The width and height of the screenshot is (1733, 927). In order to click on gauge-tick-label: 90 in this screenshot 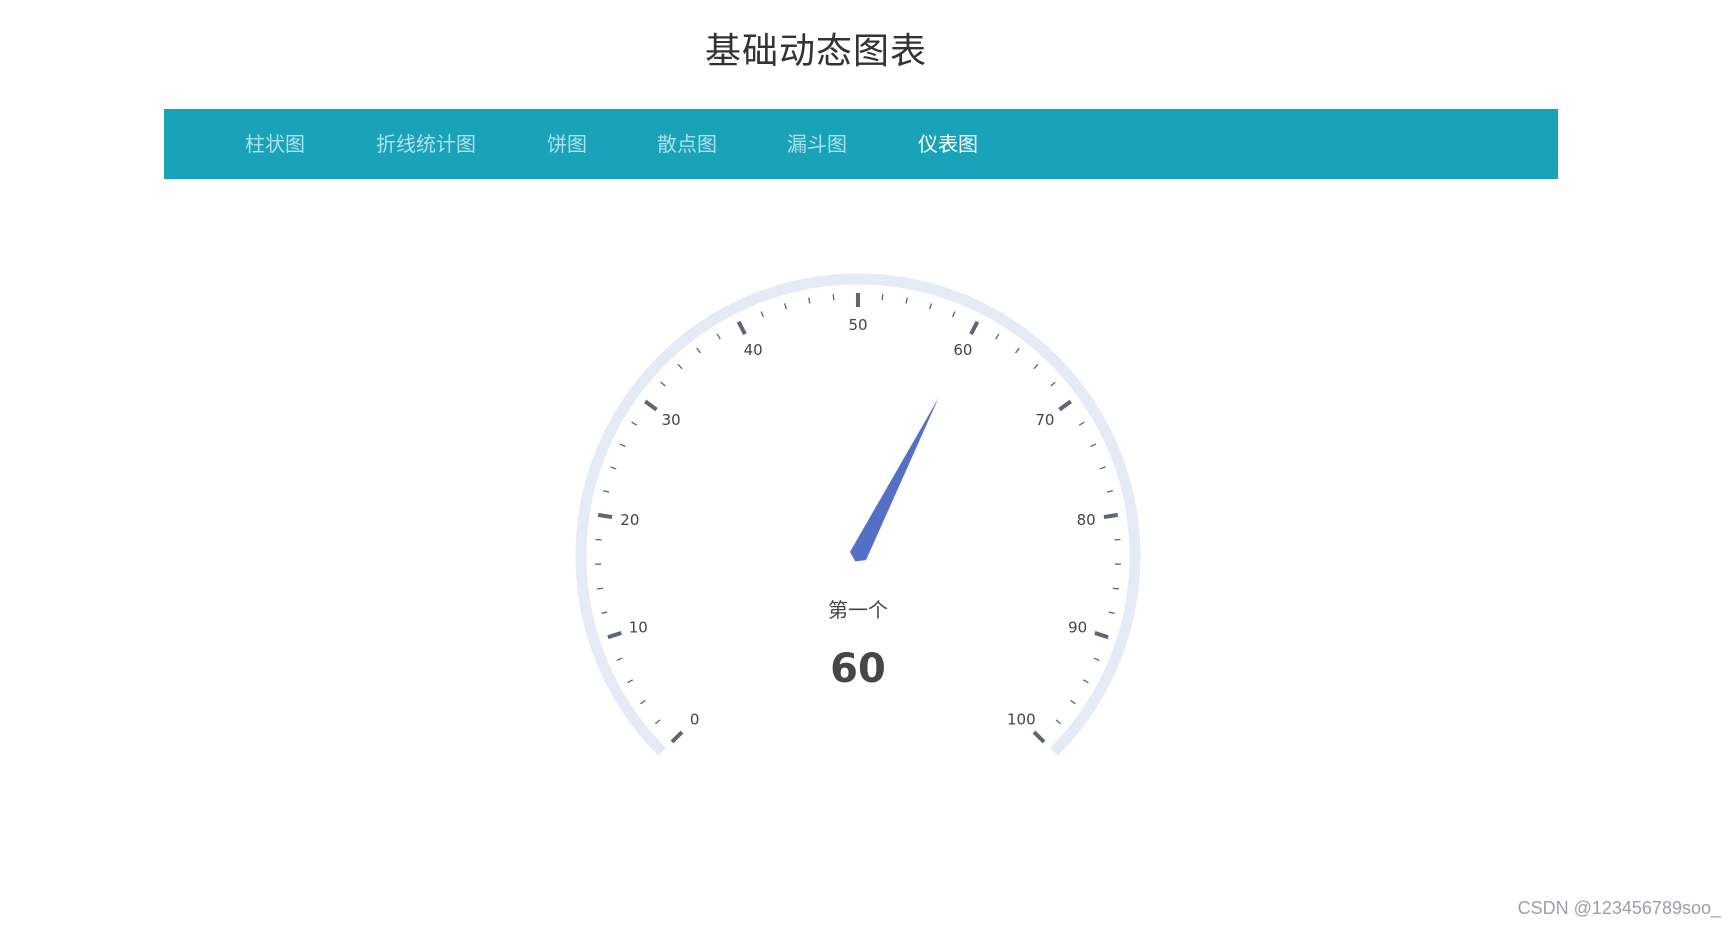, I will do `click(1077, 627)`.